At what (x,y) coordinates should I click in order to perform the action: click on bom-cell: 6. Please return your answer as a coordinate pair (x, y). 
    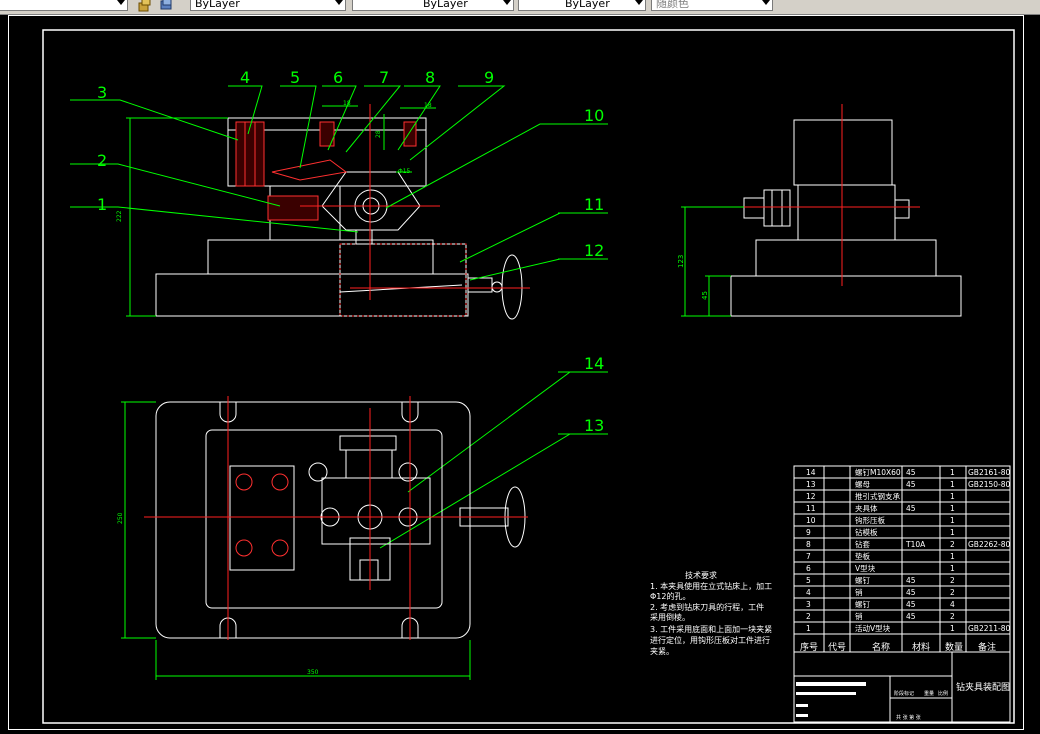
    Looking at the image, I should click on (808, 568).